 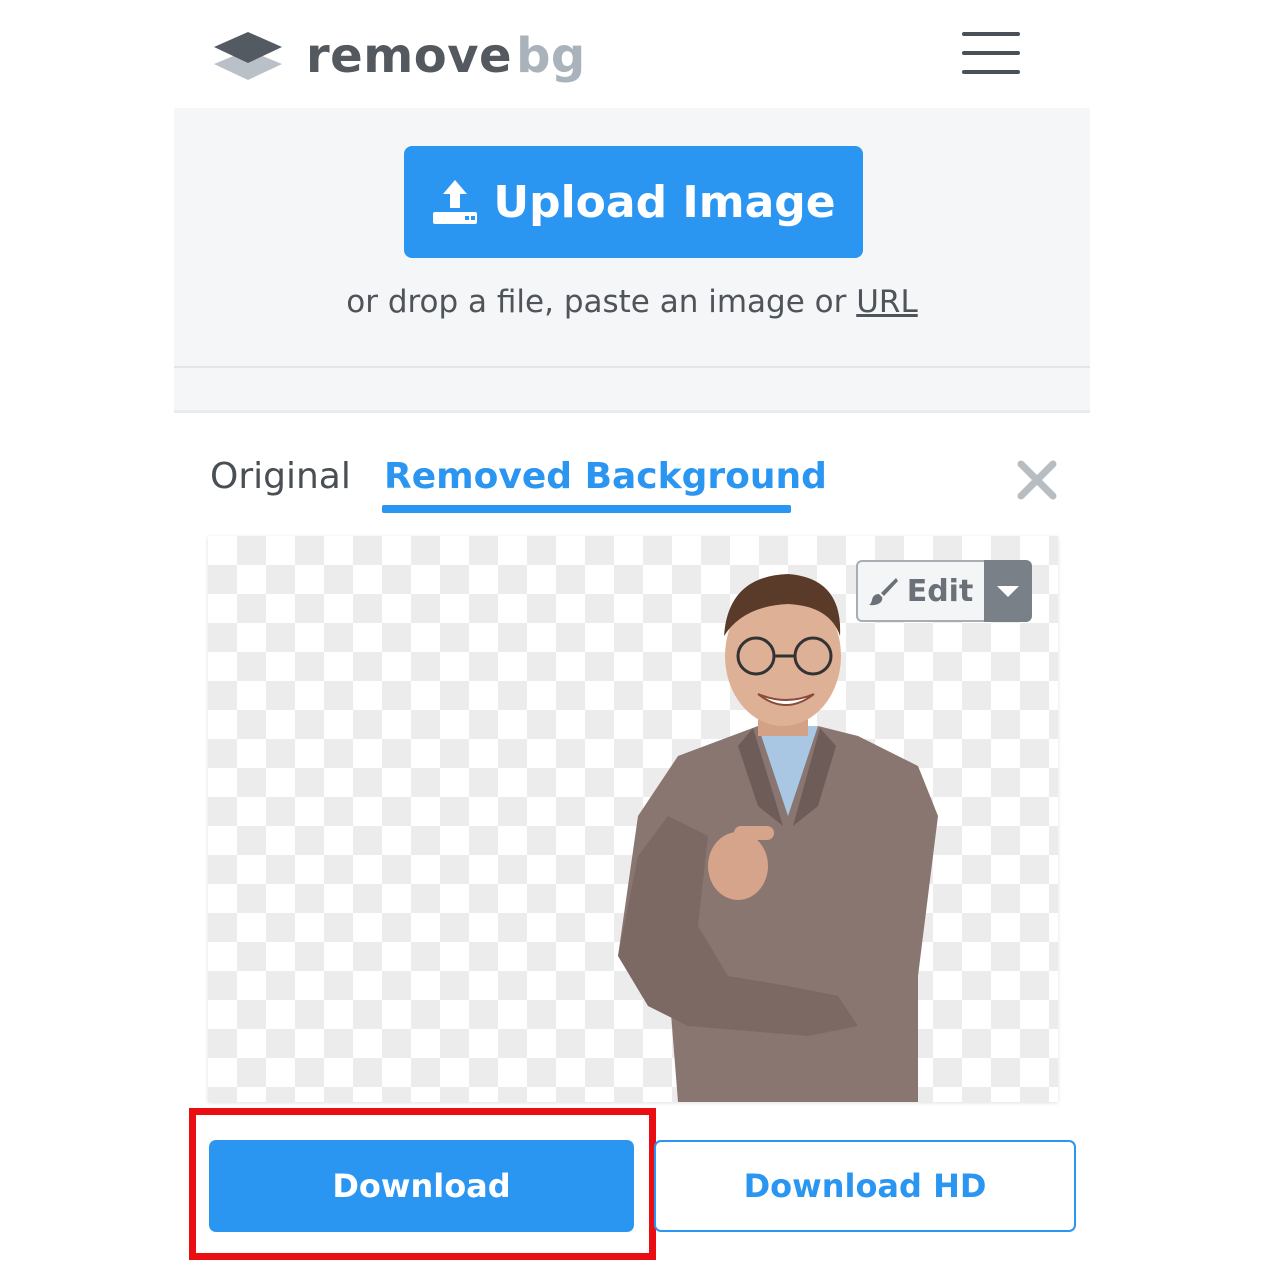 What do you see at coordinates (421, 1186) in the screenshot?
I see `download-button: Download` at bounding box center [421, 1186].